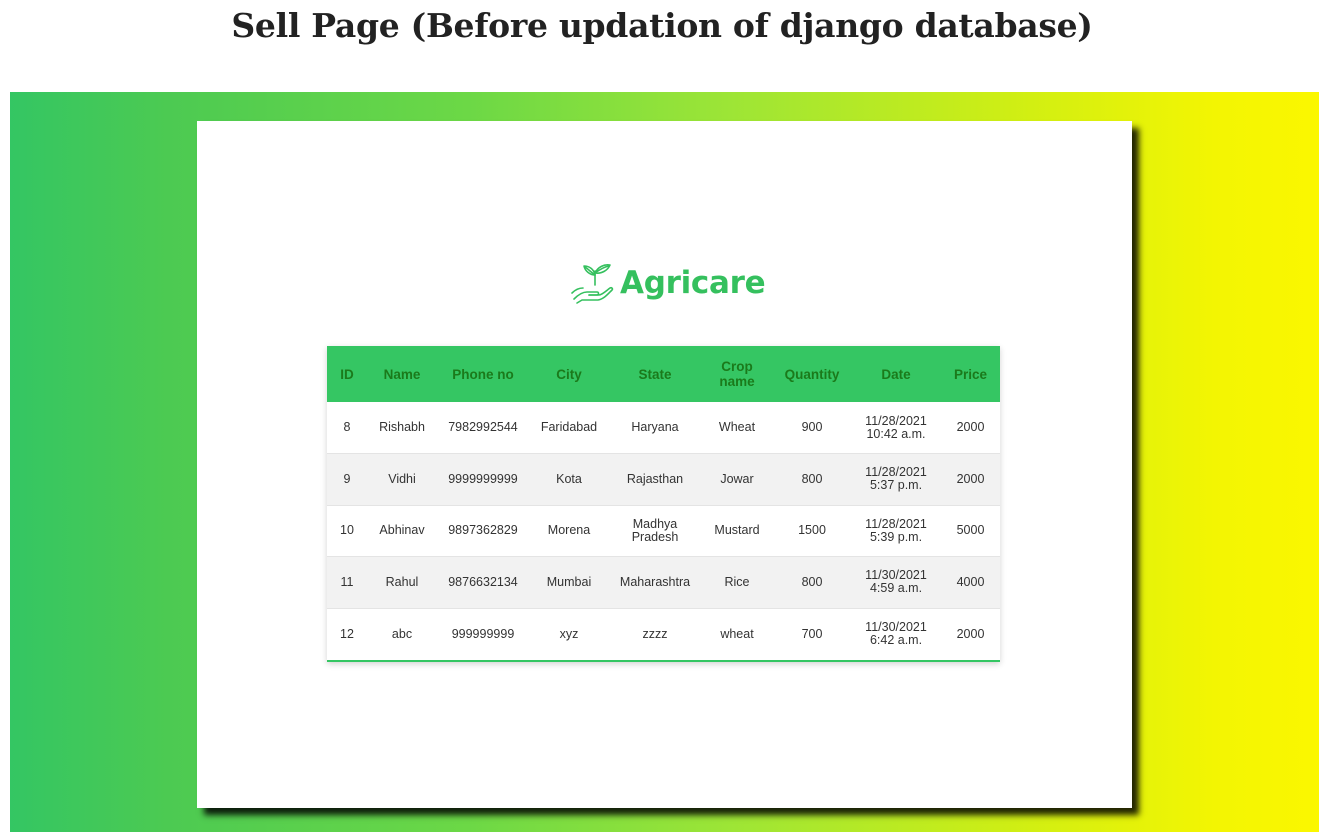 This screenshot has width=1324, height=832. What do you see at coordinates (347, 374) in the screenshot?
I see `header-id: ID` at bounding box center [347, 374].